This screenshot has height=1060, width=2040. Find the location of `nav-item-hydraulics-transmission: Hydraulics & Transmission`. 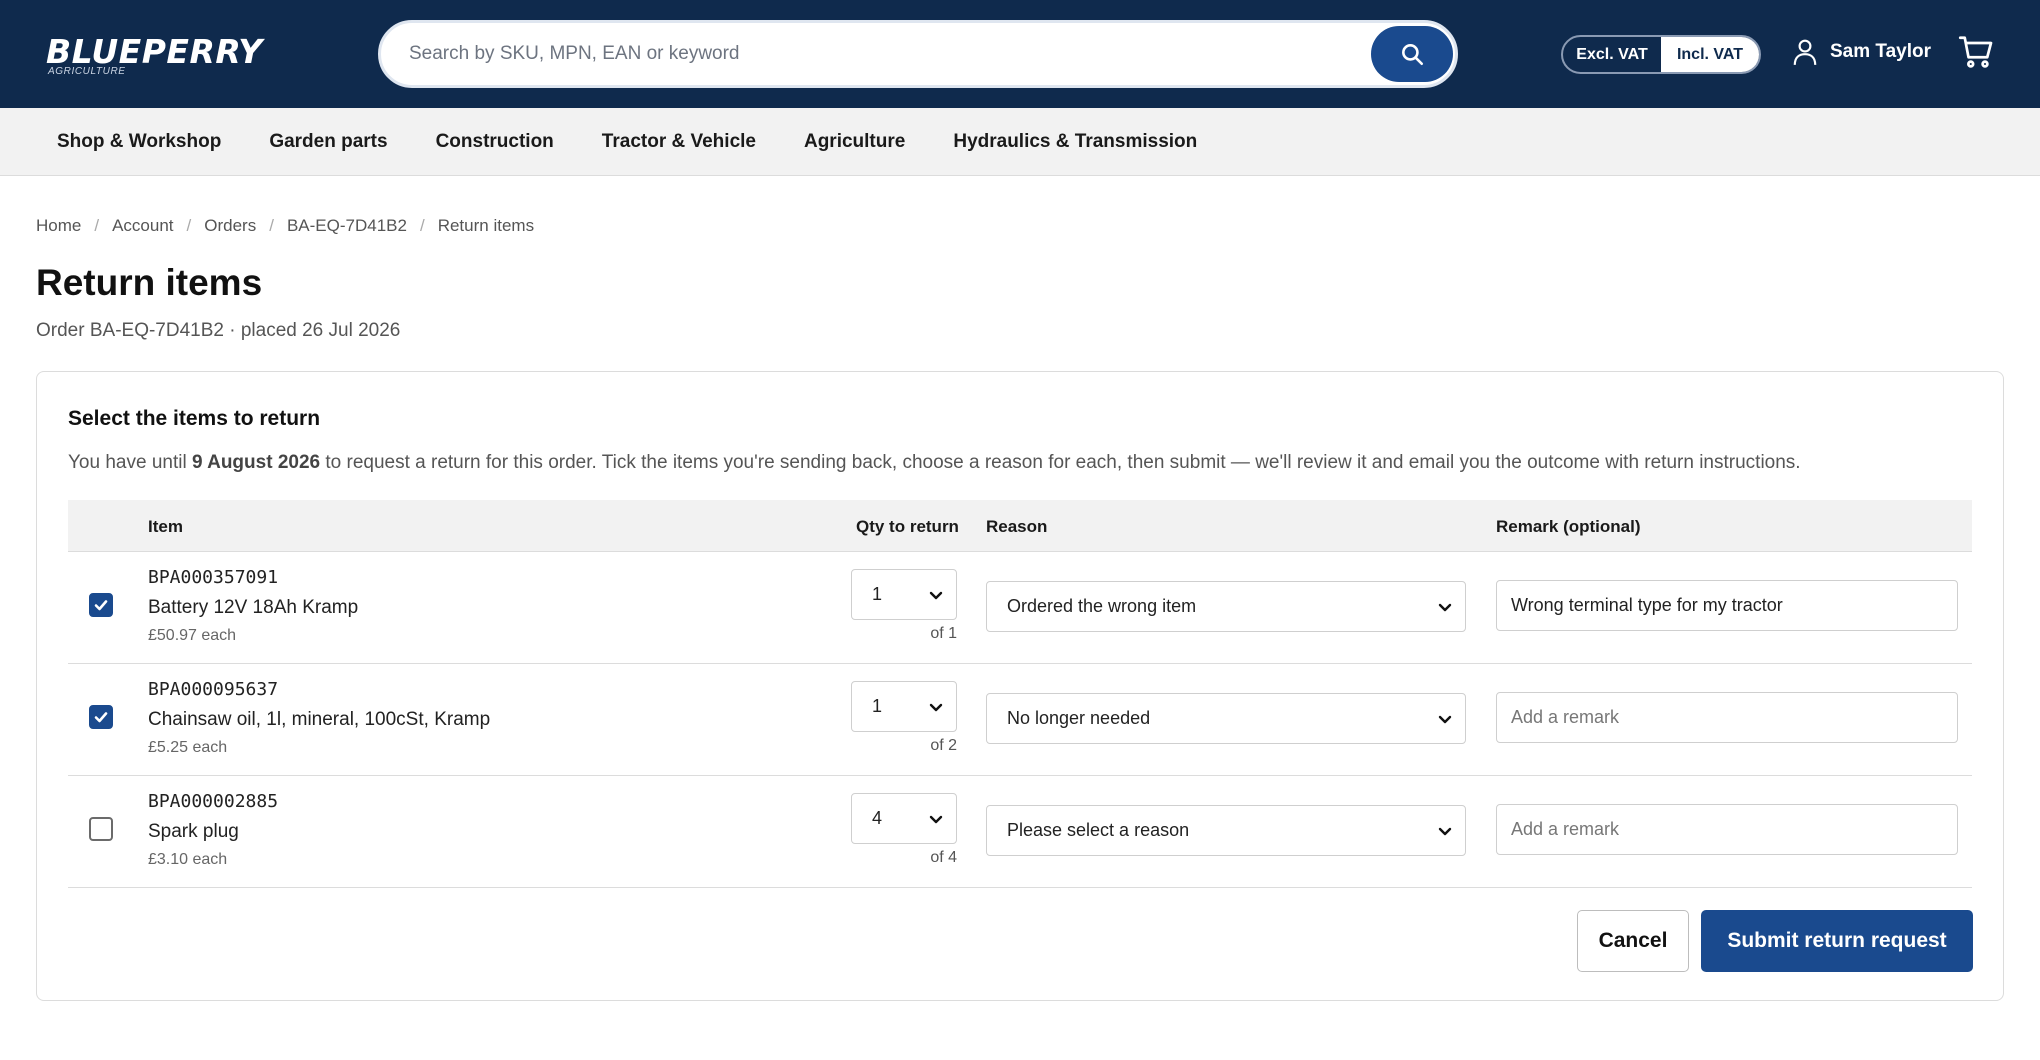

nav-item-hydraulics-transmission: Hydraulics & Transmission is located at coordinates (1075, 142).